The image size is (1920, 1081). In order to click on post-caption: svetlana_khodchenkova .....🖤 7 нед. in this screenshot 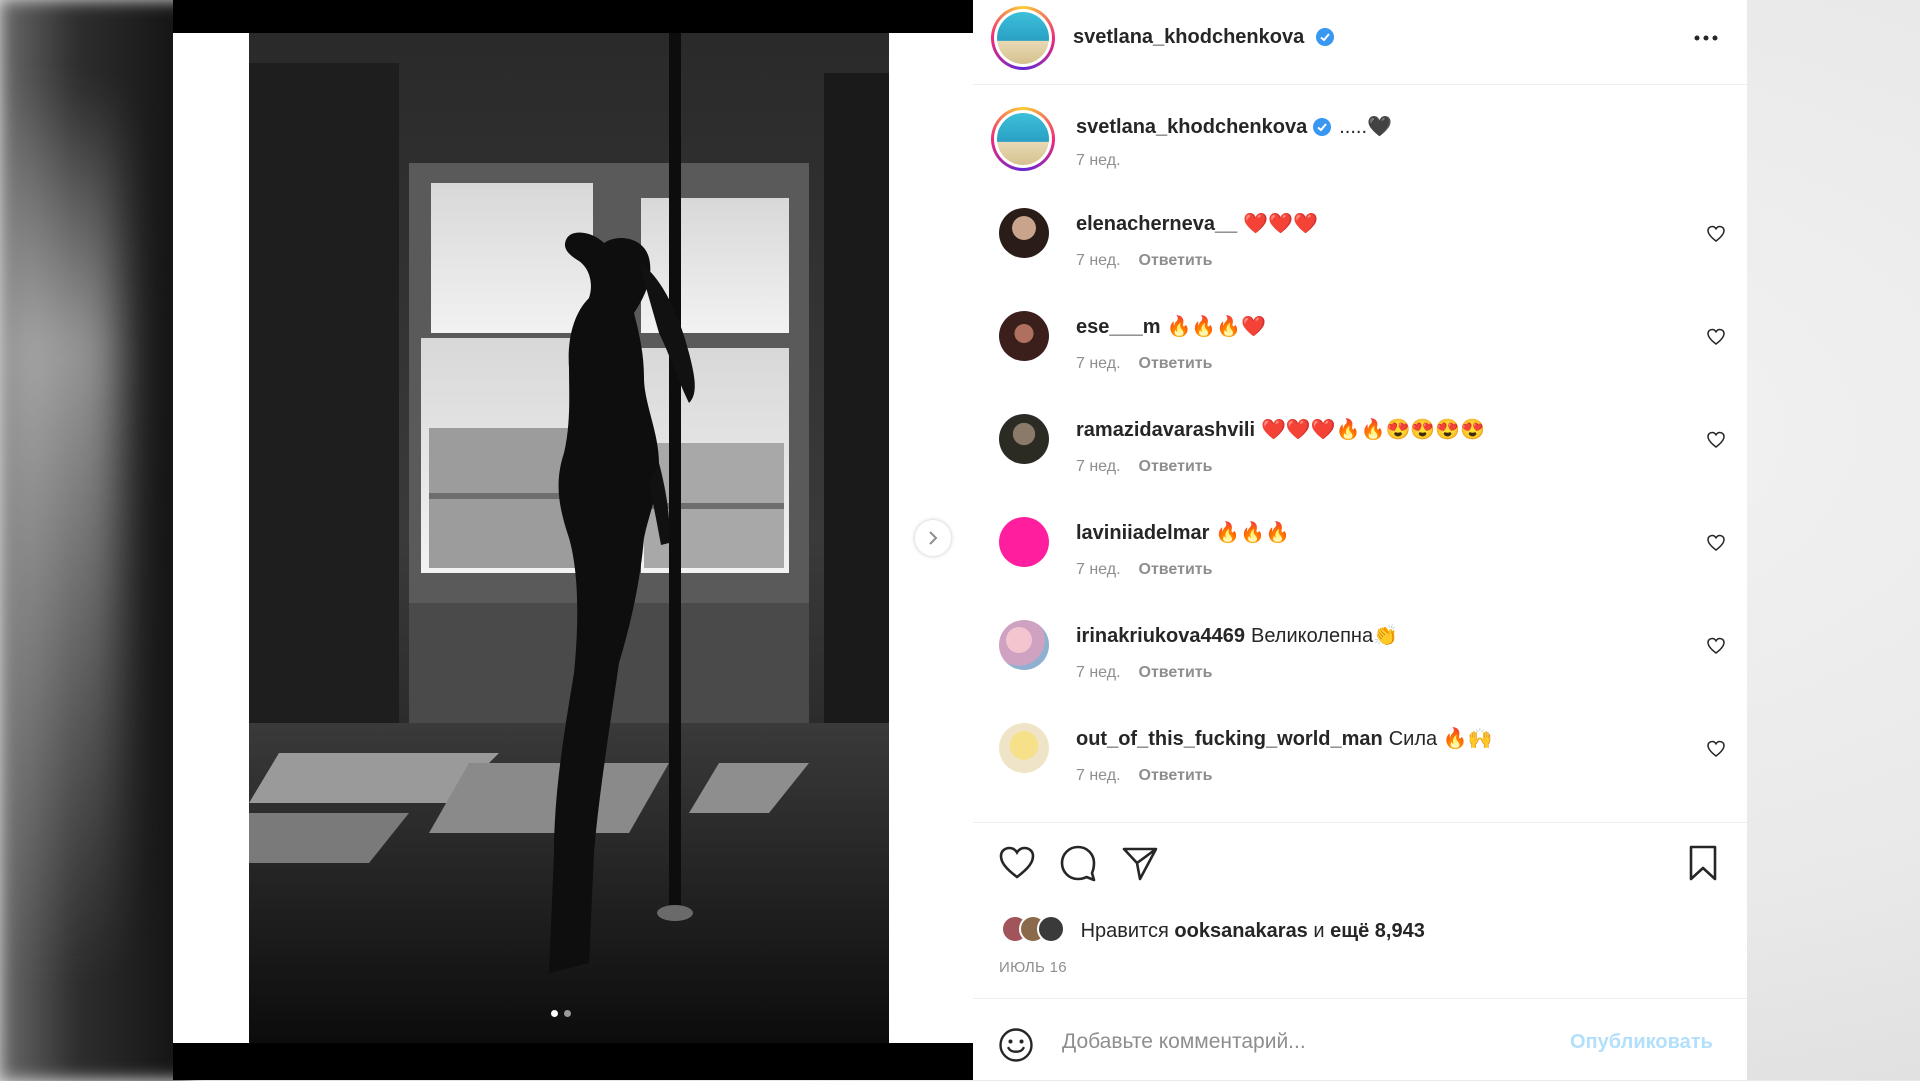, I will do `click(1360, 135)`.